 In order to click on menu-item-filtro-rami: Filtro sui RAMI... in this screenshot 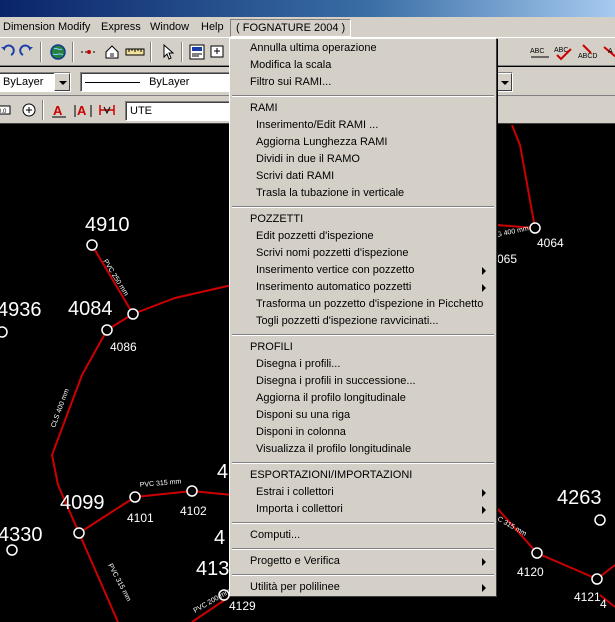, I will do `click(363, 82)`.